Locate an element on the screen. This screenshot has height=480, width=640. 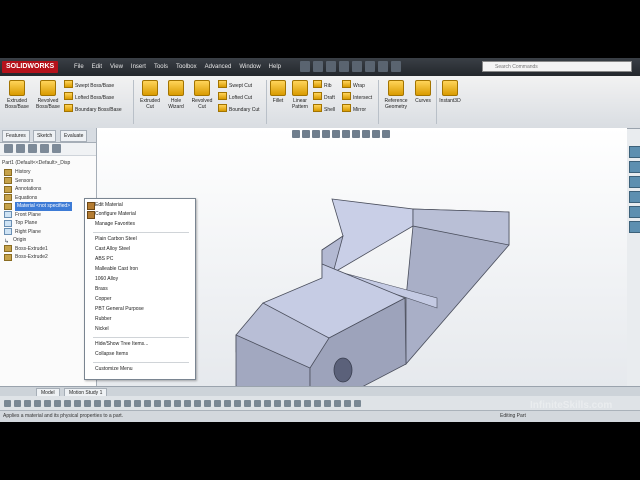
menu-material-pbt: PBT General Purpose is located at coordinates (119, 309).